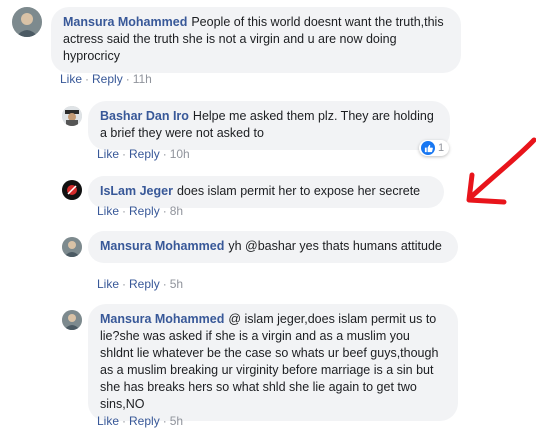 This screenshot has width=536, height=442. What do you see at coordinates (144, 116) in the screenshot?
I see `comment-author: Bashar Dan Iro` at bounding box center [144, 116].